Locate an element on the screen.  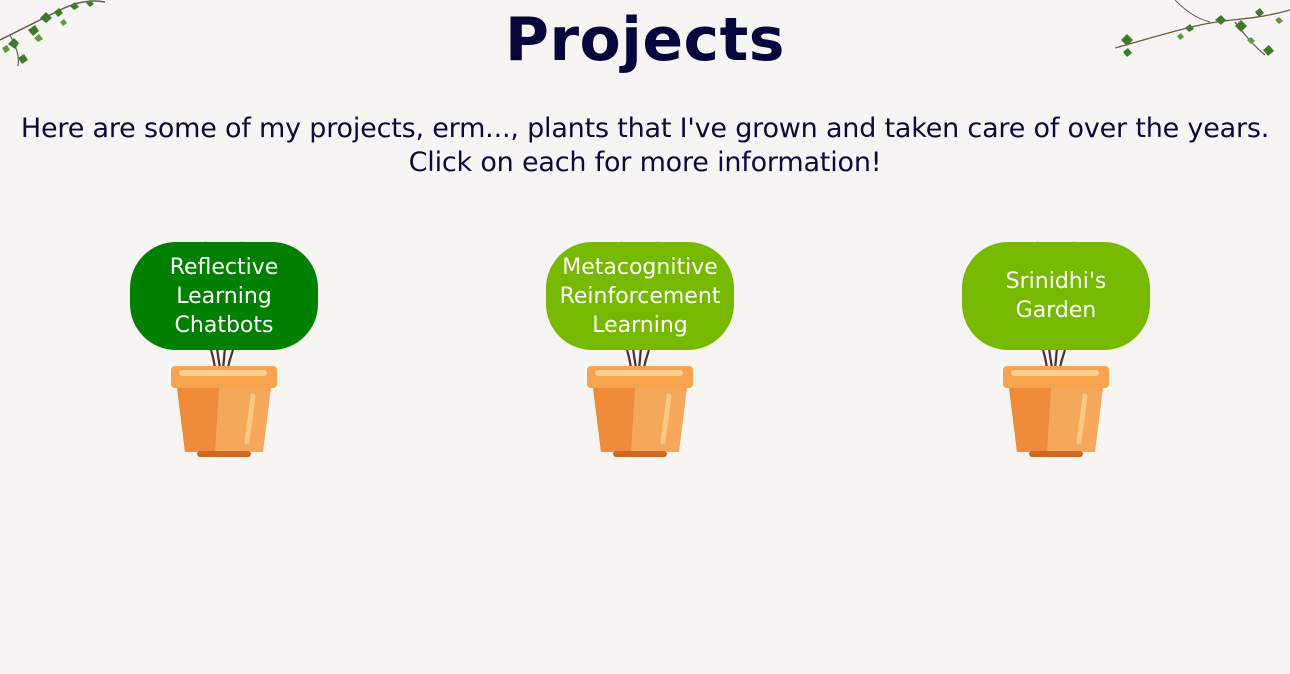
project-card-metacognitive-reinforcement-learning: Metacognitive Reinforcement Learning is located at coordinates (640, 350).